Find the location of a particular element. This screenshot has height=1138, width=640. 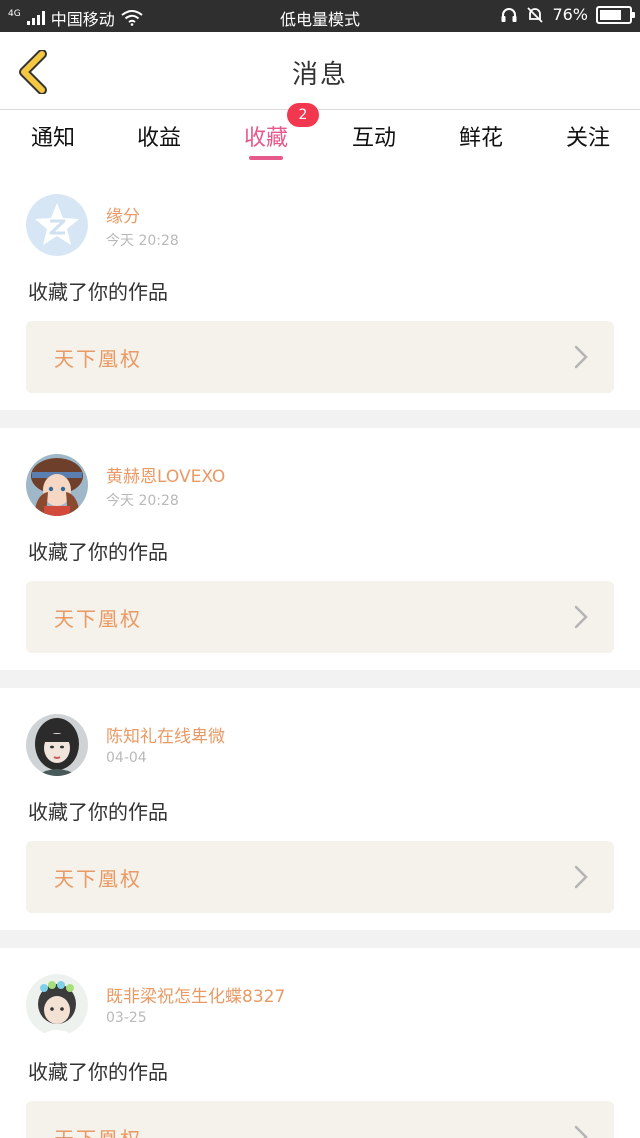

status-bar: 4G 中国移动 低电量模式 76% is located at coordinates (320, 16).